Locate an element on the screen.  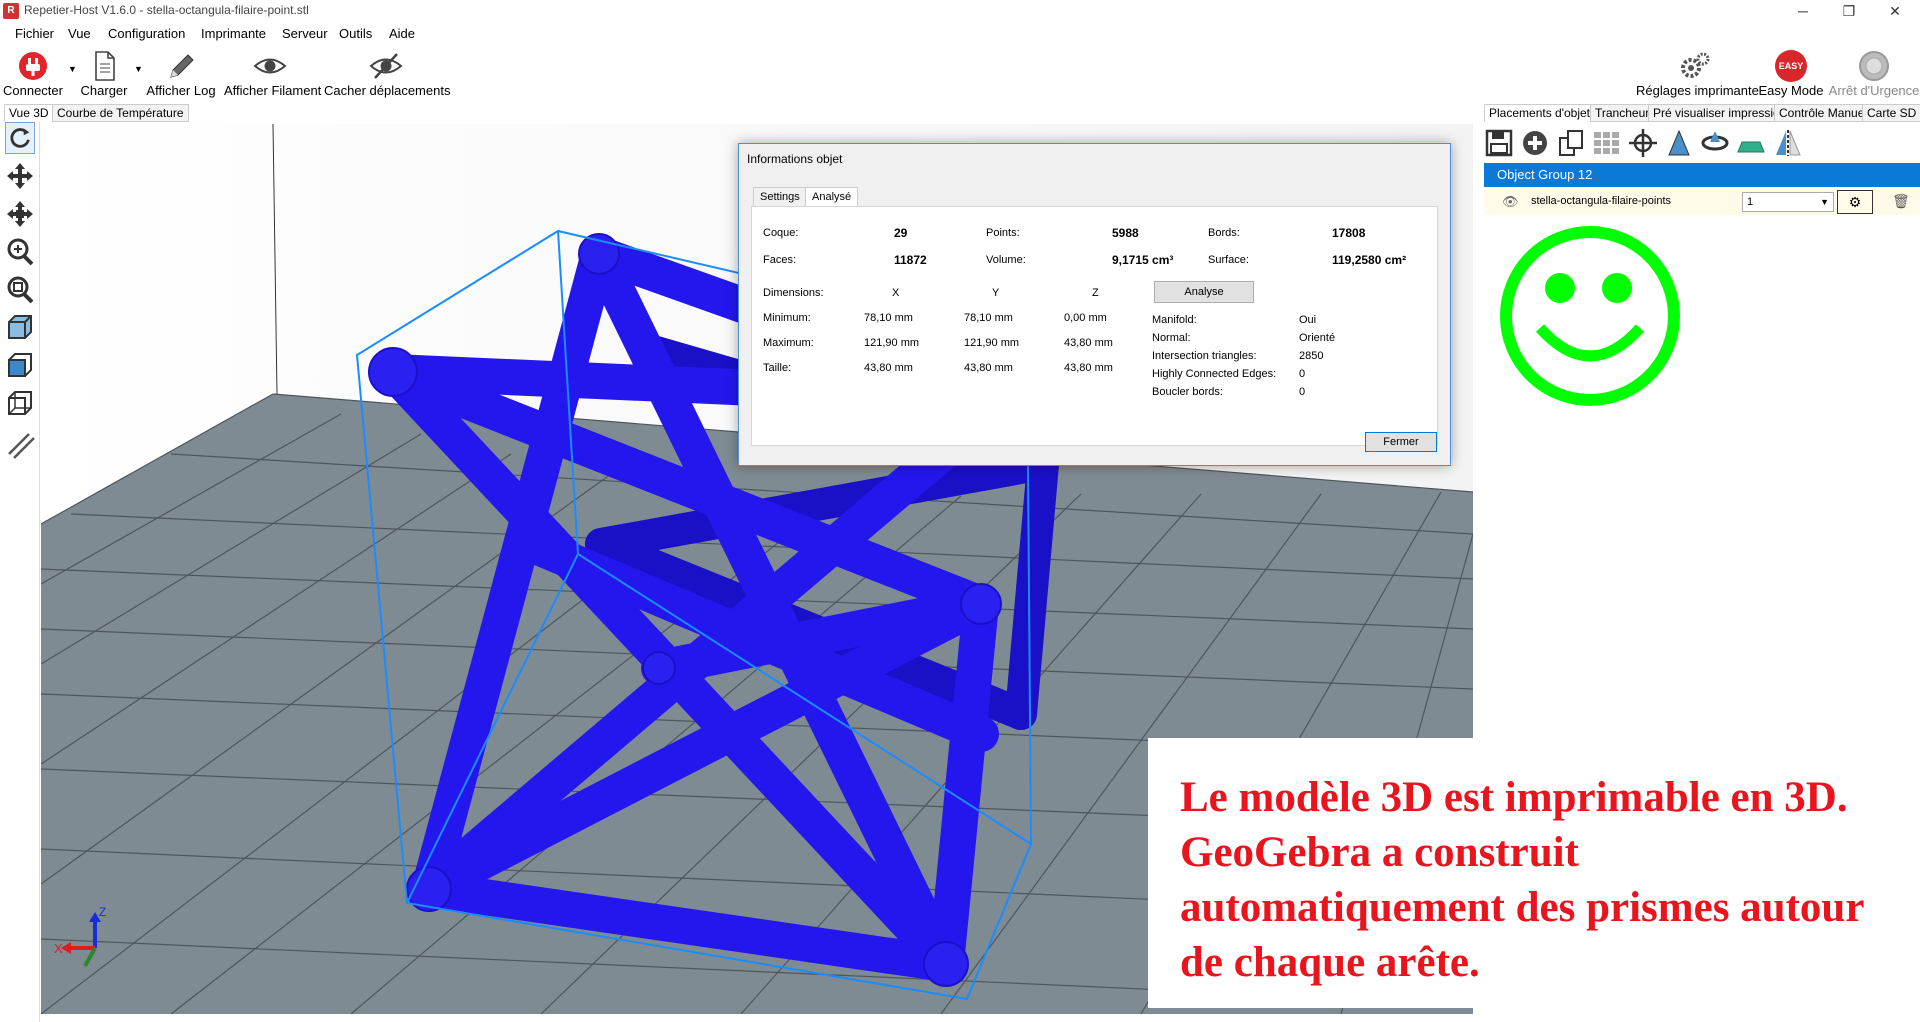
tab-manual-control: Contrôle Manuel is located at coordinates (1823, 113).